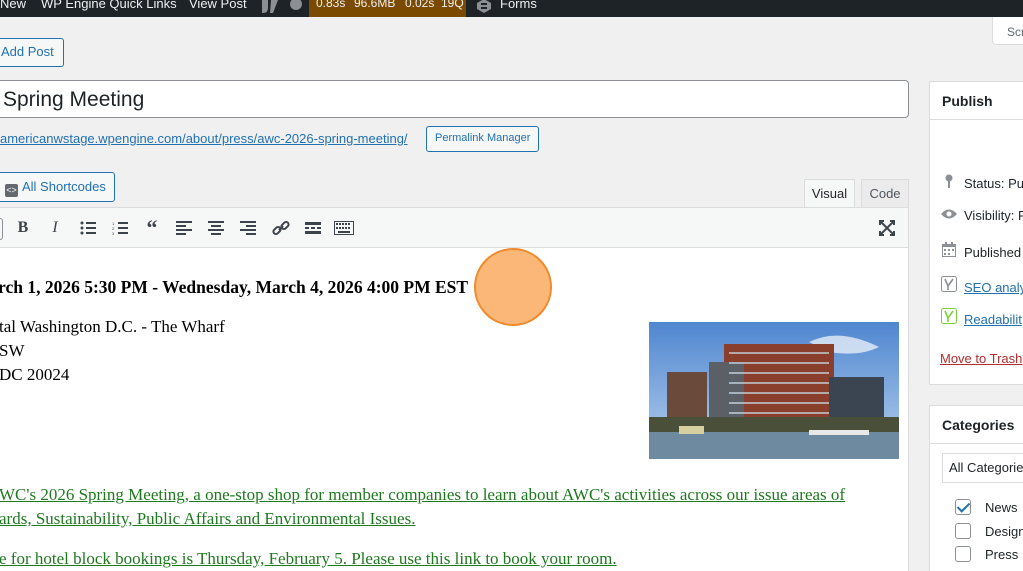 This screenshot has width=1023, height=571. Describe the element at coordinates (88, 228) in the screenshot. I see `bullet-list-icon` at that location.